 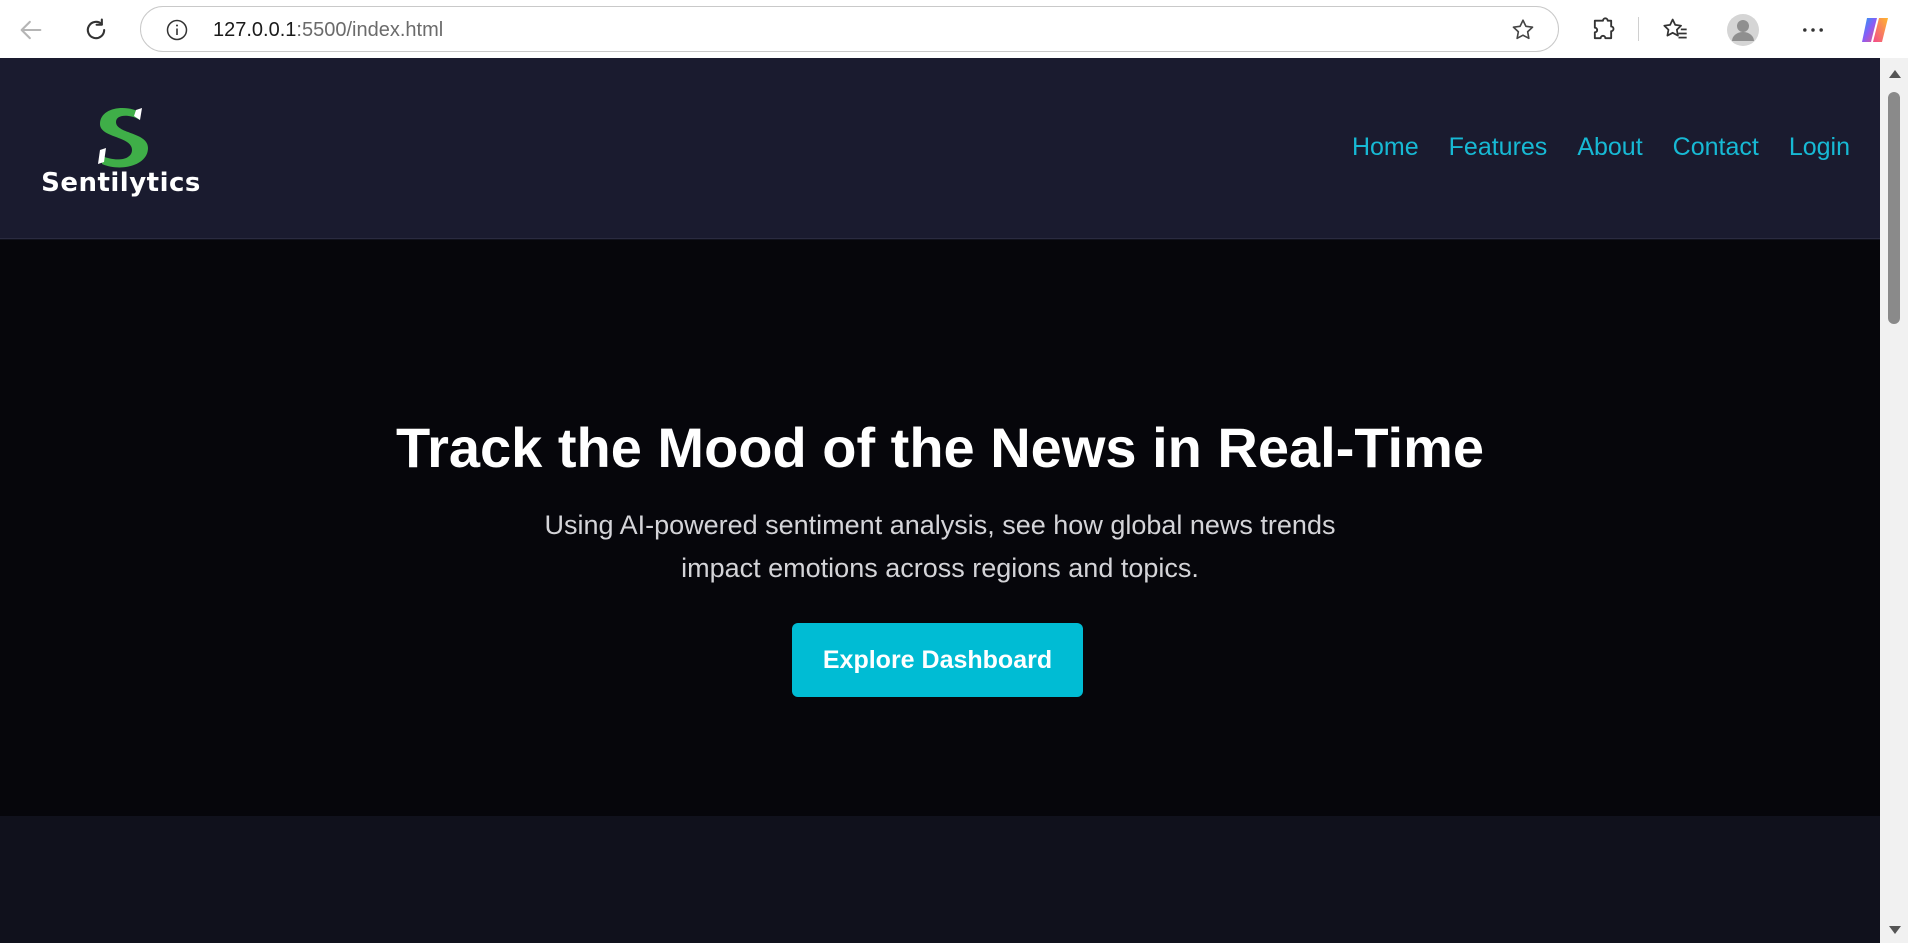 I want to click on more-button, so click(x=1813, y=30).